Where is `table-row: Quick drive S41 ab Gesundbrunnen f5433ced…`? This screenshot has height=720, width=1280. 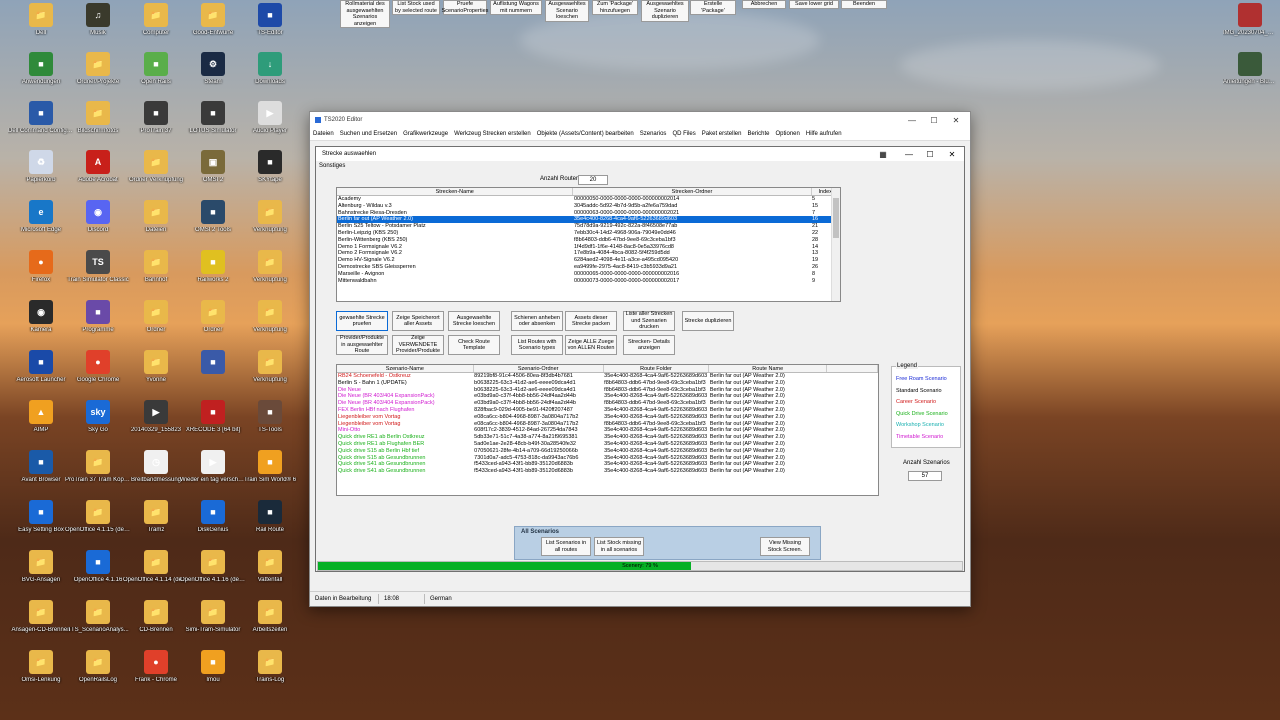 table-row: Quick drive S41 ab Gesundbrunnen f5433ced… is located at coordinates (607, 471).